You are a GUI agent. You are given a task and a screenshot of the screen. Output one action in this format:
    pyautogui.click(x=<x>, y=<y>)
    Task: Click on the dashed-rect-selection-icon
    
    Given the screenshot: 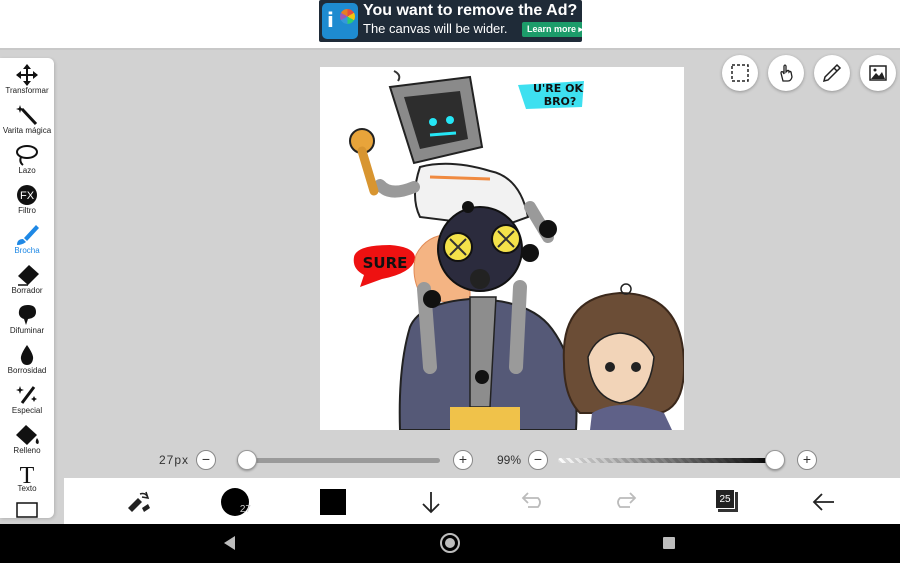 What is the action you would take?
    pyautogui.click(x=740, y=73)
    